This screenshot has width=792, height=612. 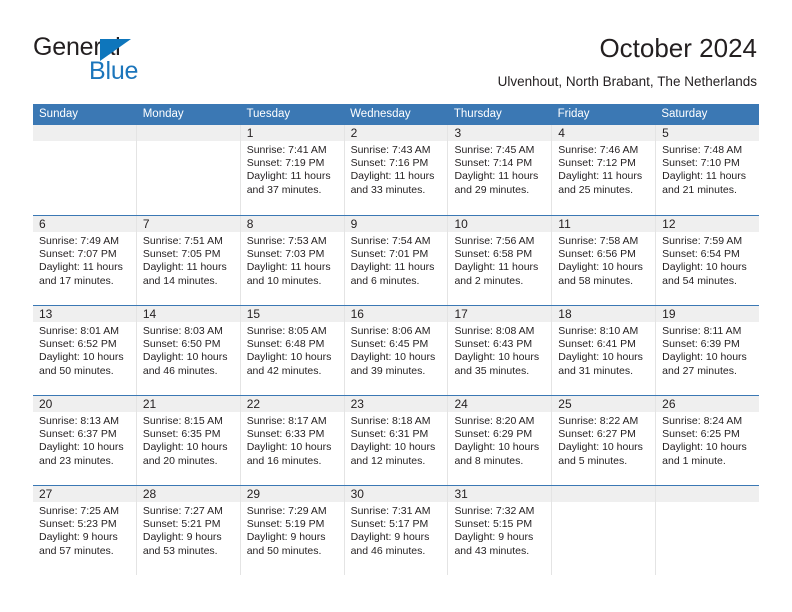 I want to click on sunset-text: Sunset: 6:58 PM, so click(x=493, y=254).